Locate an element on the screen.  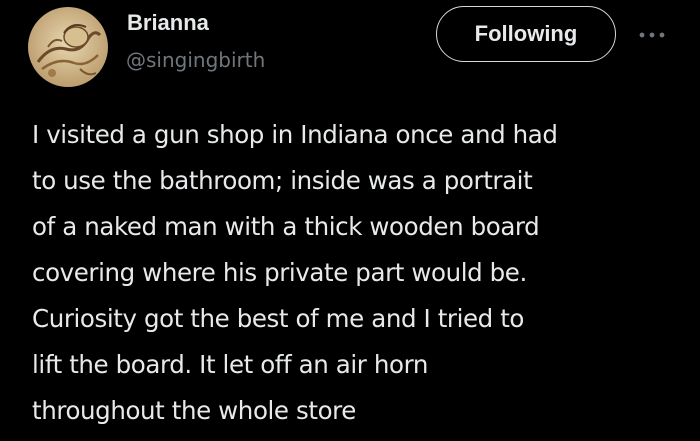
tweet-text-line: of a naked man with a thick wooden board is located at coordinates (286, 226).